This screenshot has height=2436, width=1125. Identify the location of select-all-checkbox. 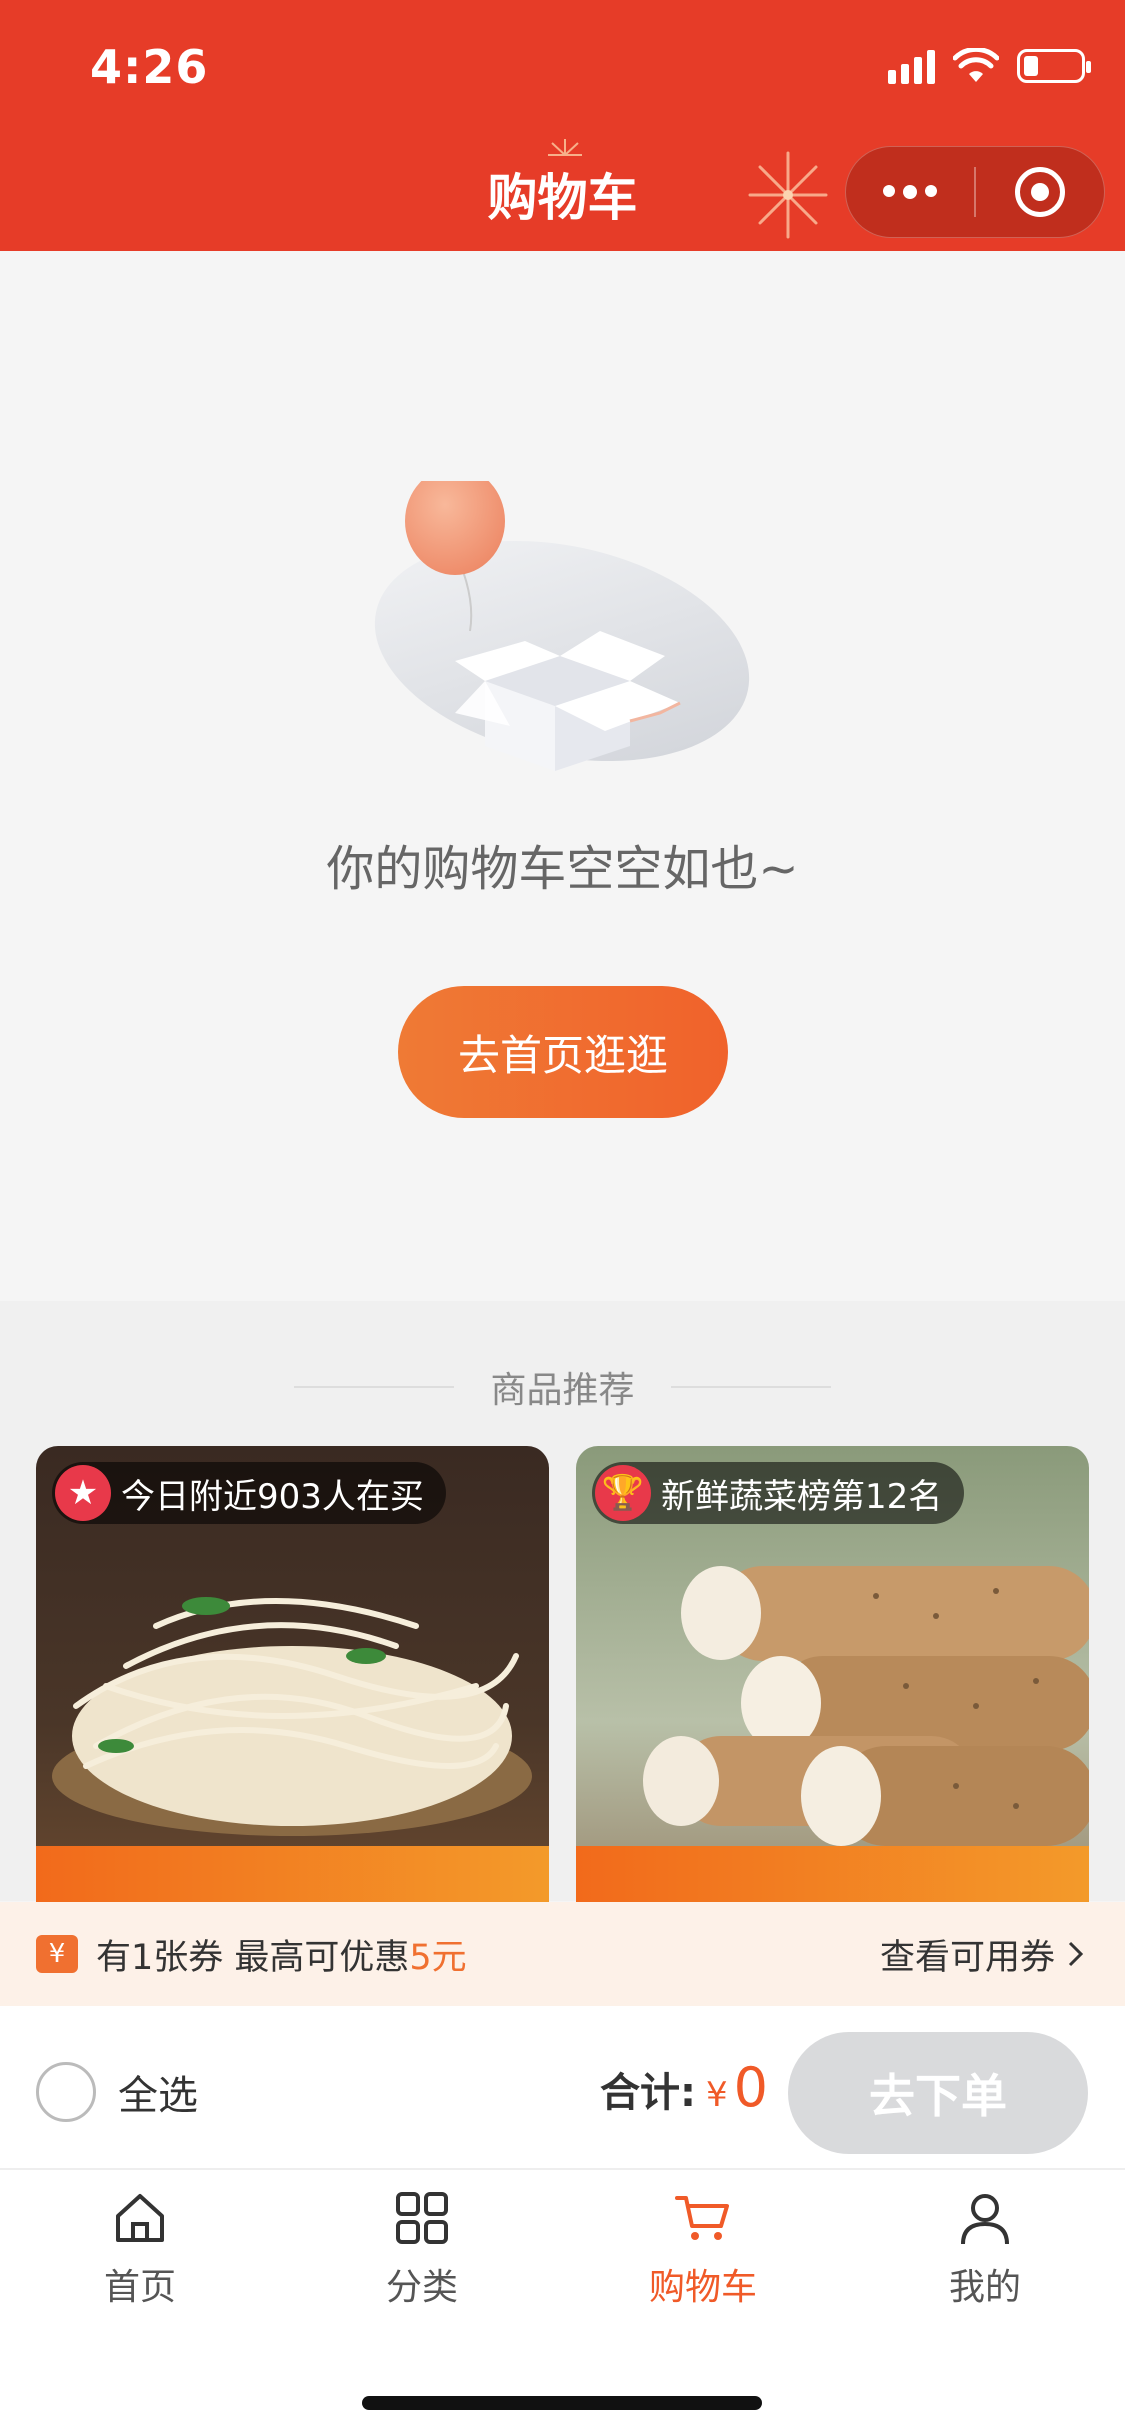
(66, 2092).